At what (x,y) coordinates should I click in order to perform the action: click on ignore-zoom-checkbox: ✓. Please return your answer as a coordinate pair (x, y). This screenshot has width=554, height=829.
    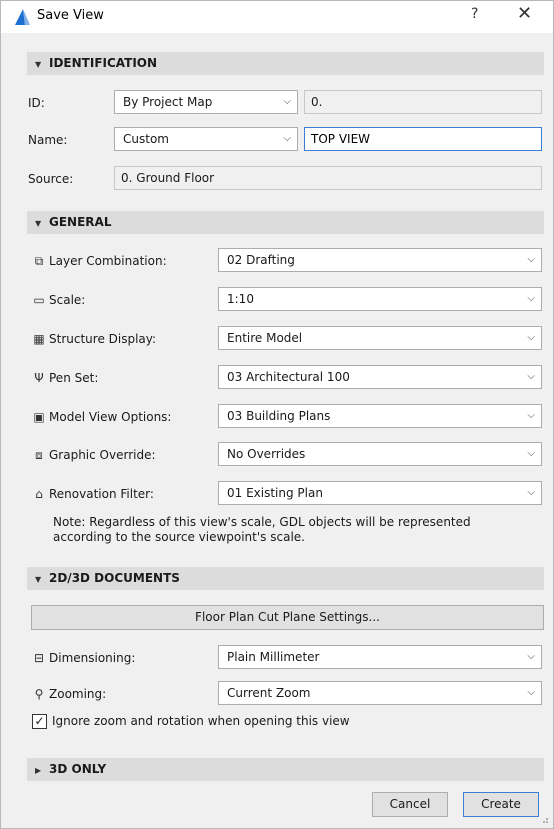
    Looking at the image, I should click on (39, 721).